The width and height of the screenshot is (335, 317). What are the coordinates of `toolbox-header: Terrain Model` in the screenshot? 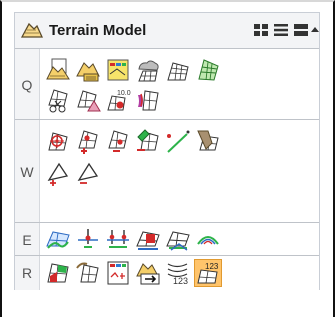 It's located at (167, 30).